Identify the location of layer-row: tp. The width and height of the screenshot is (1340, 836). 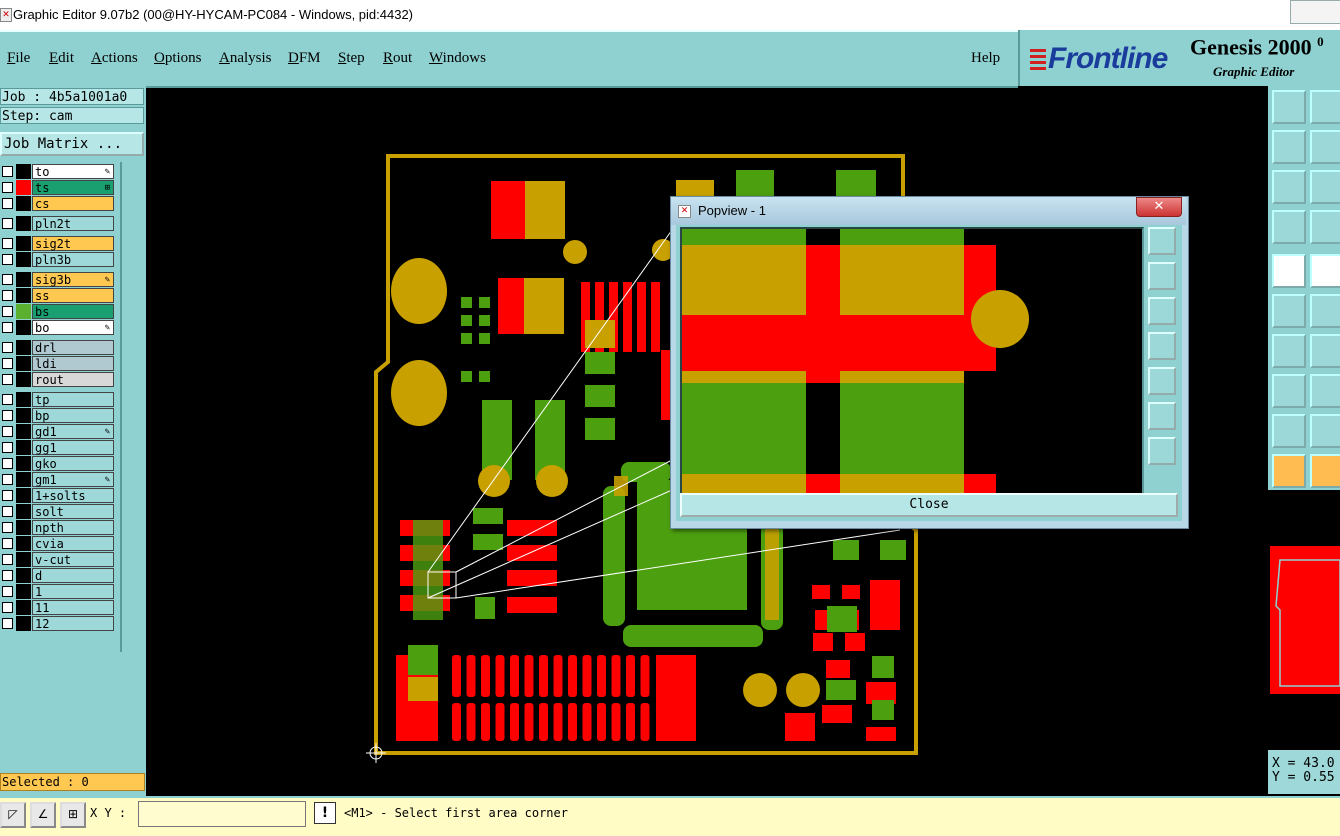
(58, 399).